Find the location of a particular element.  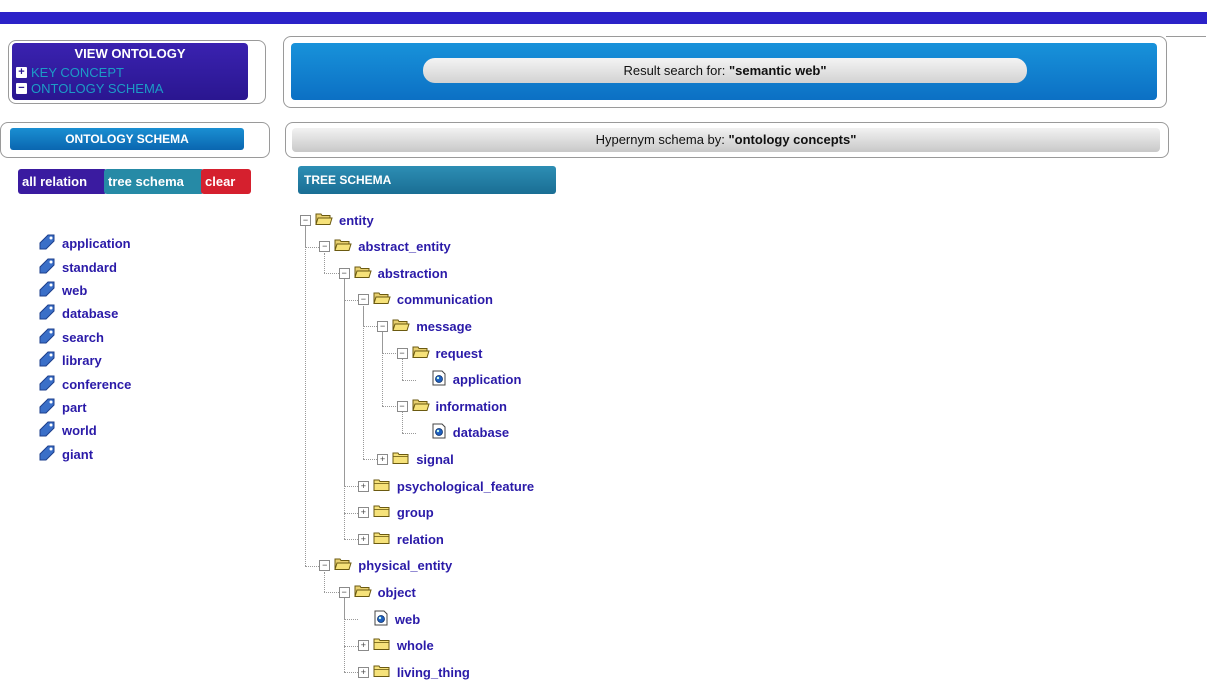

tree-schema-button: tree schema is located at coordinates (154, 181).